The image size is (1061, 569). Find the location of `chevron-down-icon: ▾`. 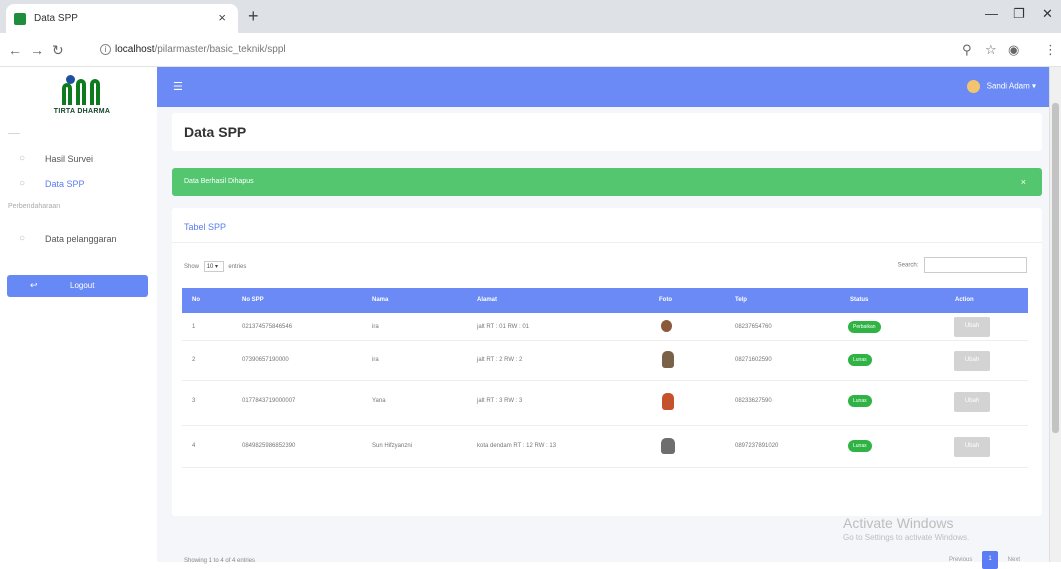

chevron-down-icon: ▾ is located at coordinates (1033, 86).